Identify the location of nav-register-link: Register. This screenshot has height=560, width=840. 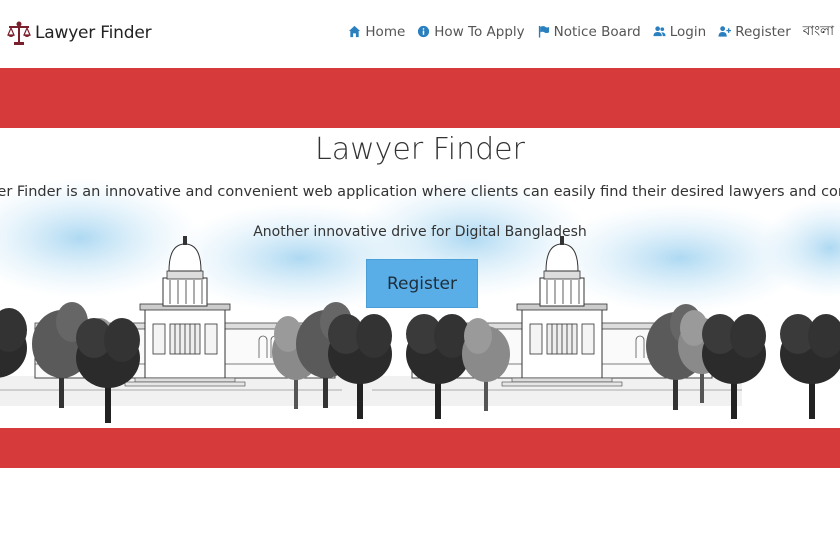
(754, 32).